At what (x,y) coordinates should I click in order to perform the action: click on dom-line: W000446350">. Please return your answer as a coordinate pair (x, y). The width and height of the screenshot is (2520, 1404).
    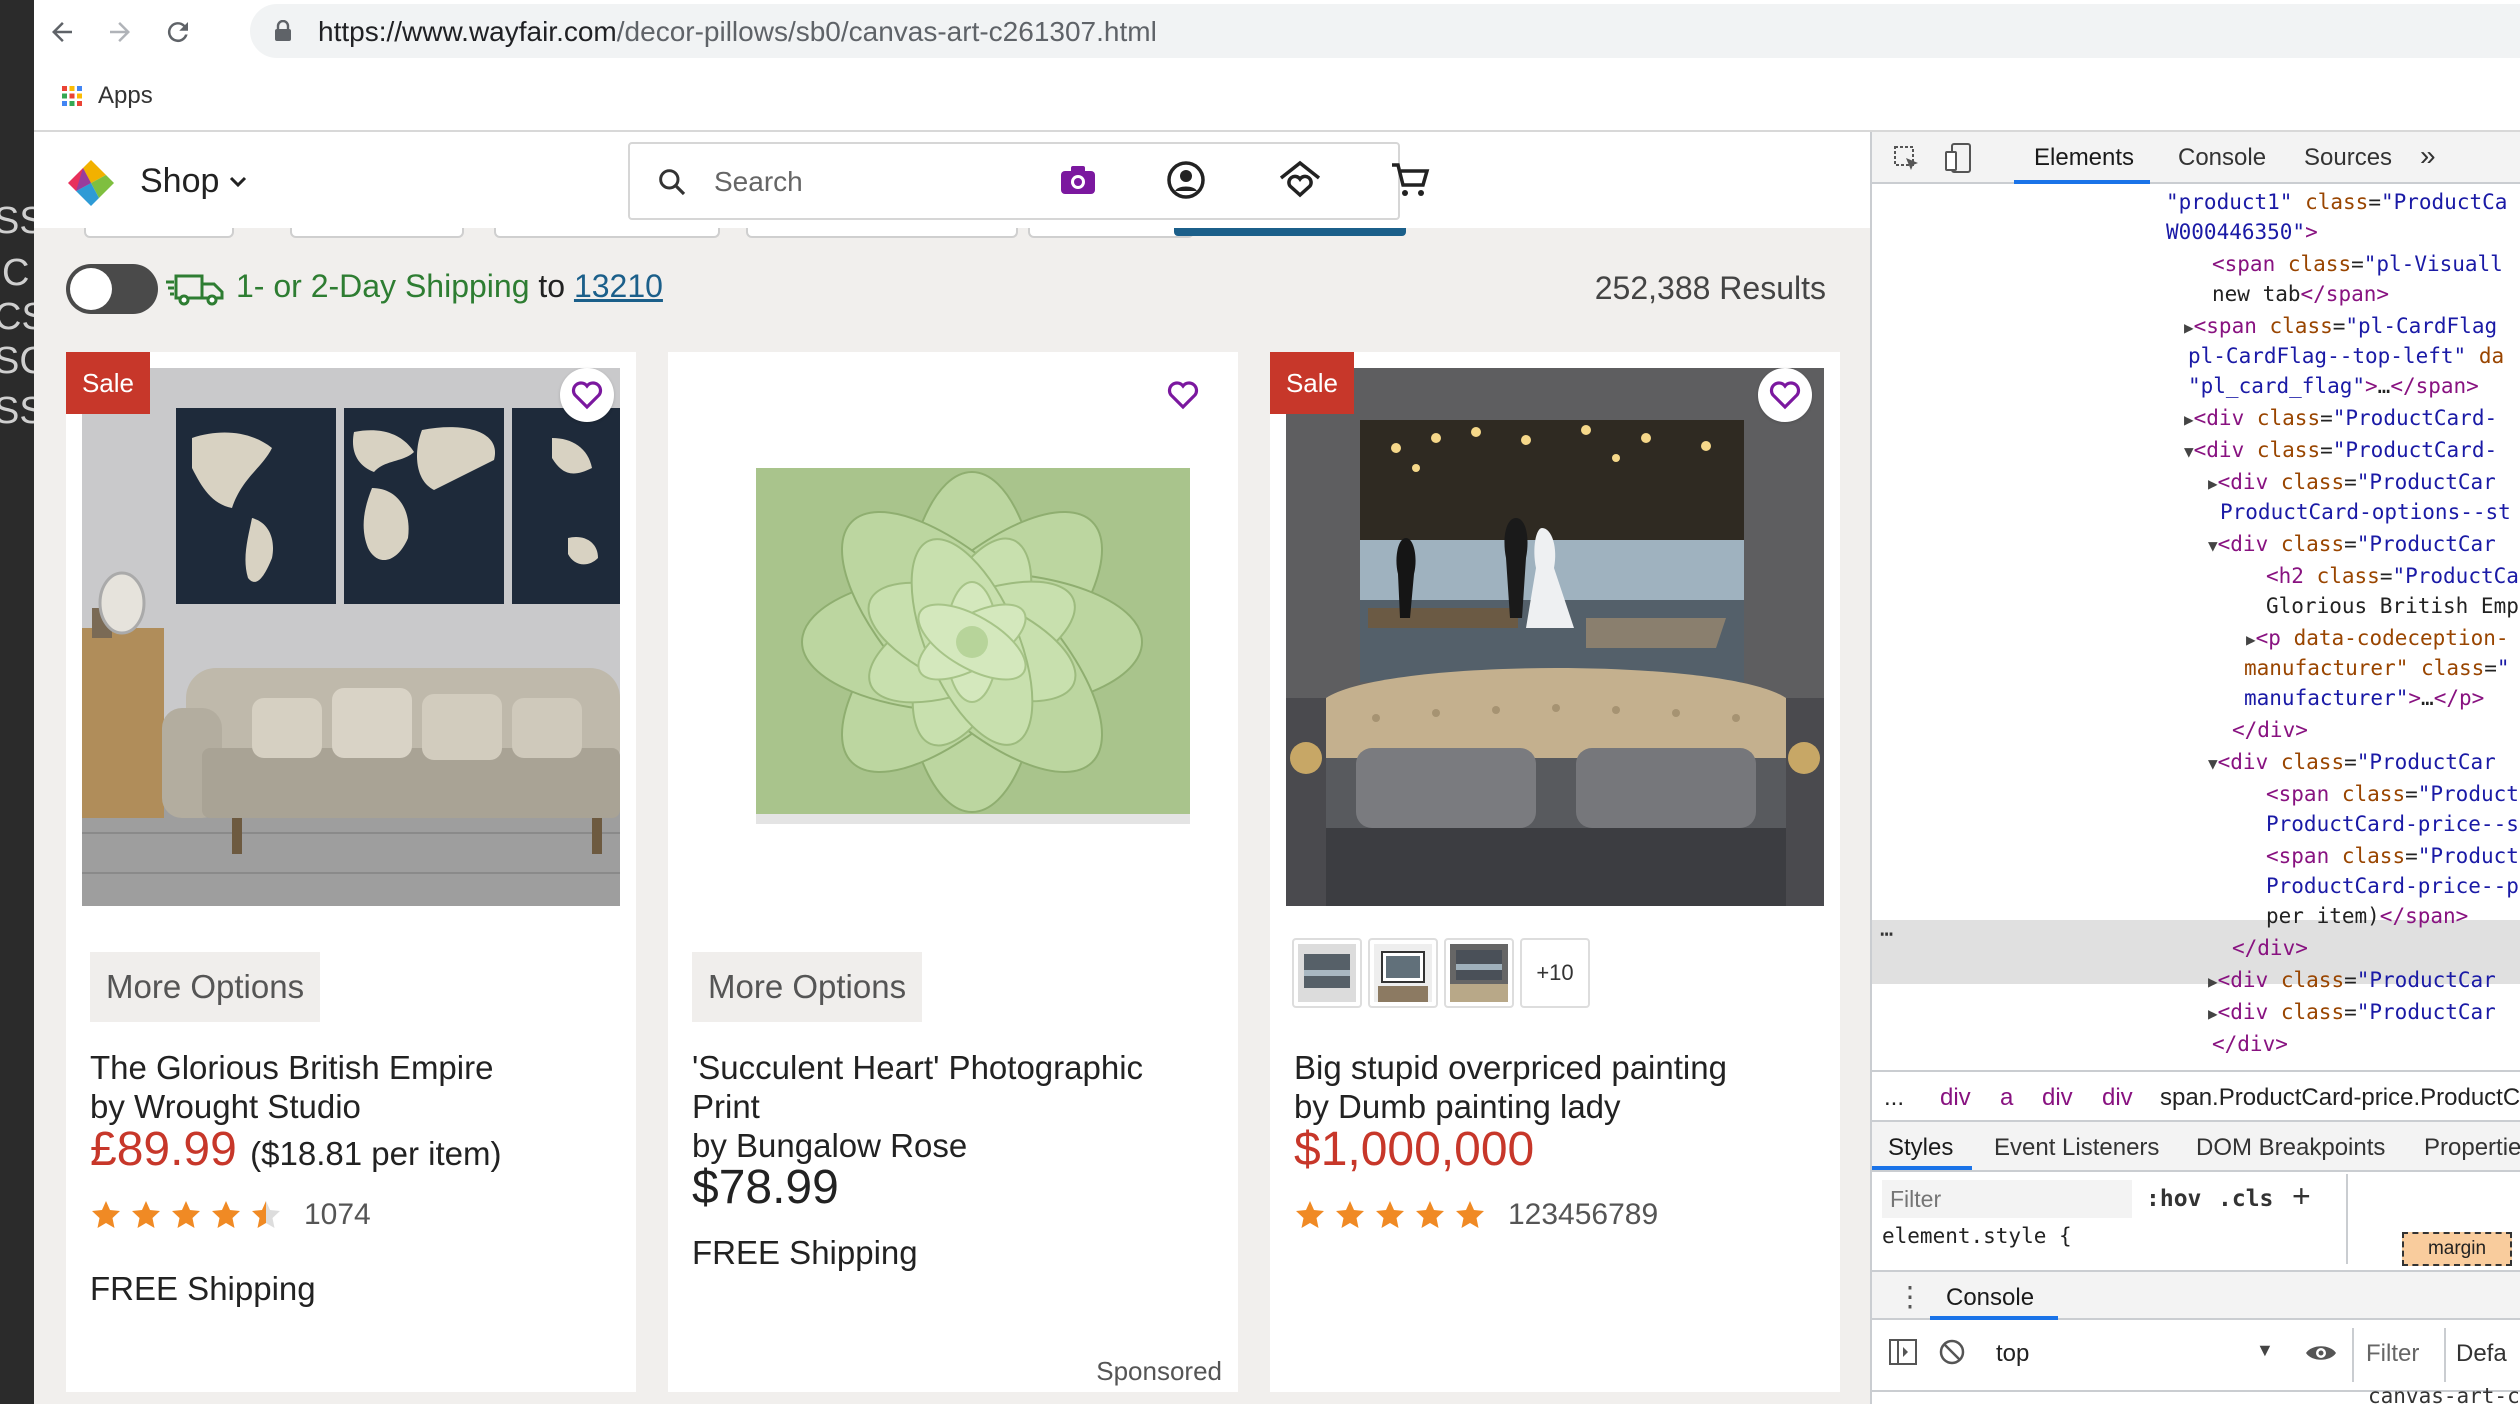
    Looking at the image, I should click on (2242, 232).